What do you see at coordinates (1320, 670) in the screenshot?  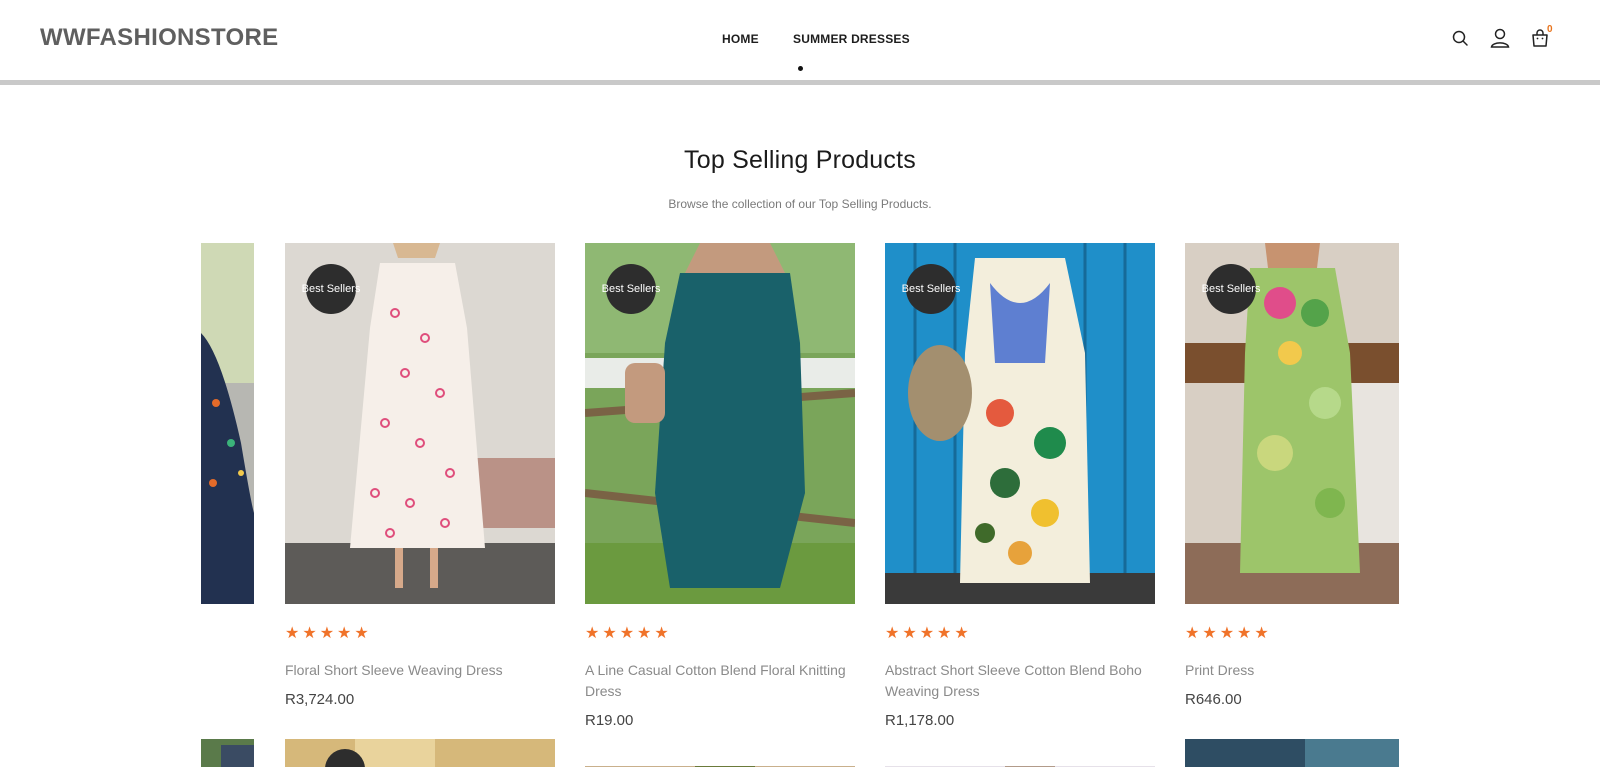 I see `product-name: Print Dress` at bounding box center [1320, 670].